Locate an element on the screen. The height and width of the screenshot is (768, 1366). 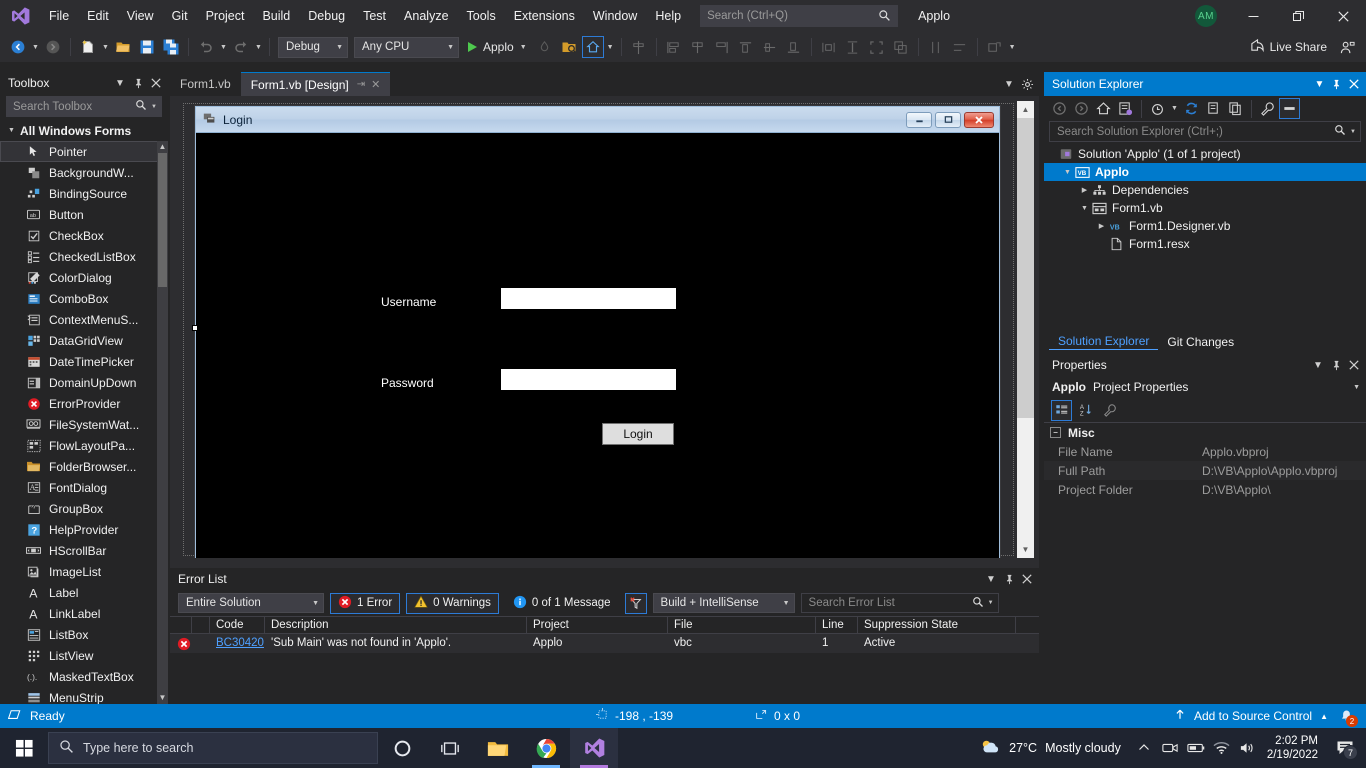
redo-icon is located at coordinates (241, 47).